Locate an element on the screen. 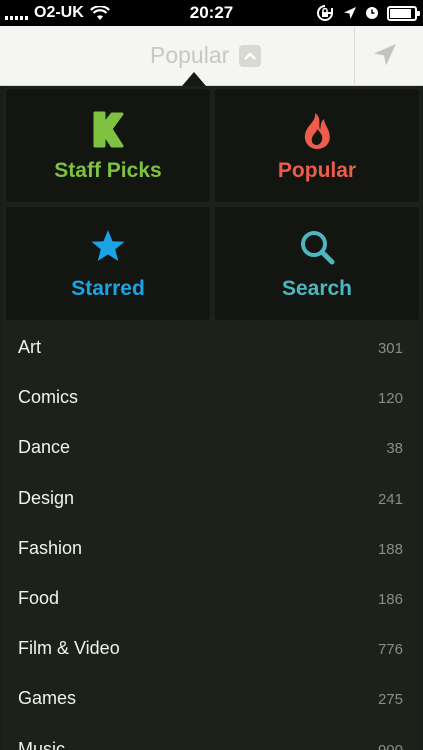 This screenshot has height=750, width=423. category-row-music: Music 900 is located at coordinates (211, 737).